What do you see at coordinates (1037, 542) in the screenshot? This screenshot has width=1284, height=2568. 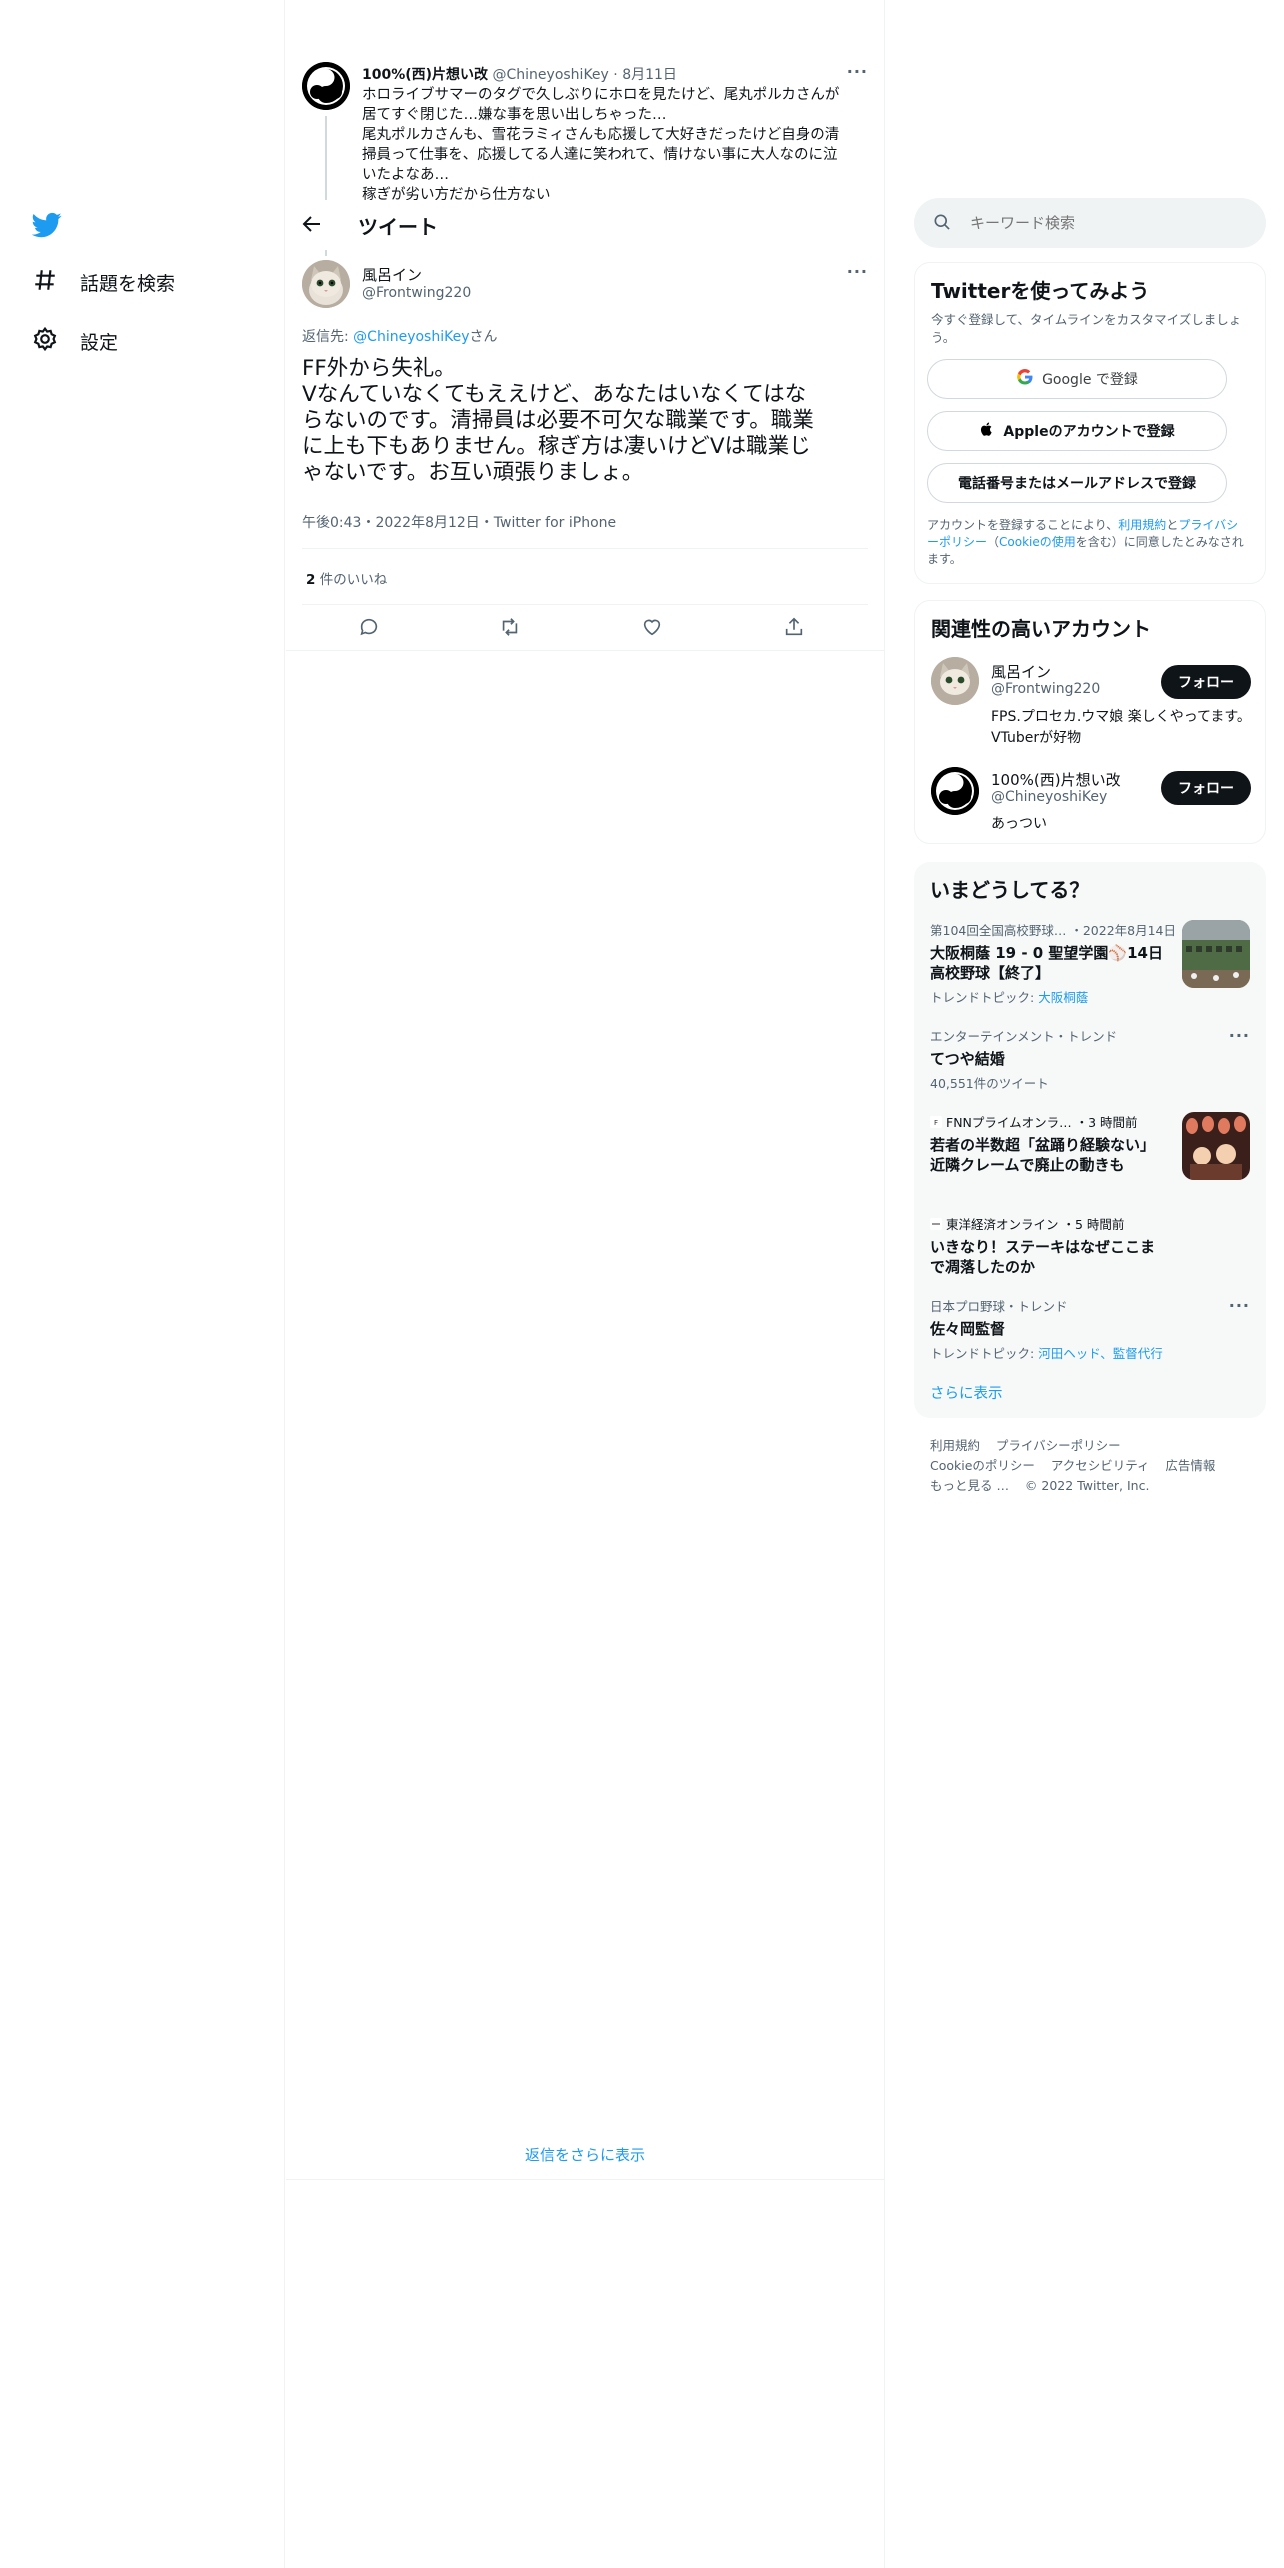 I see `cookie-link: Cookieの使用` at bounding box center [1037, 542].